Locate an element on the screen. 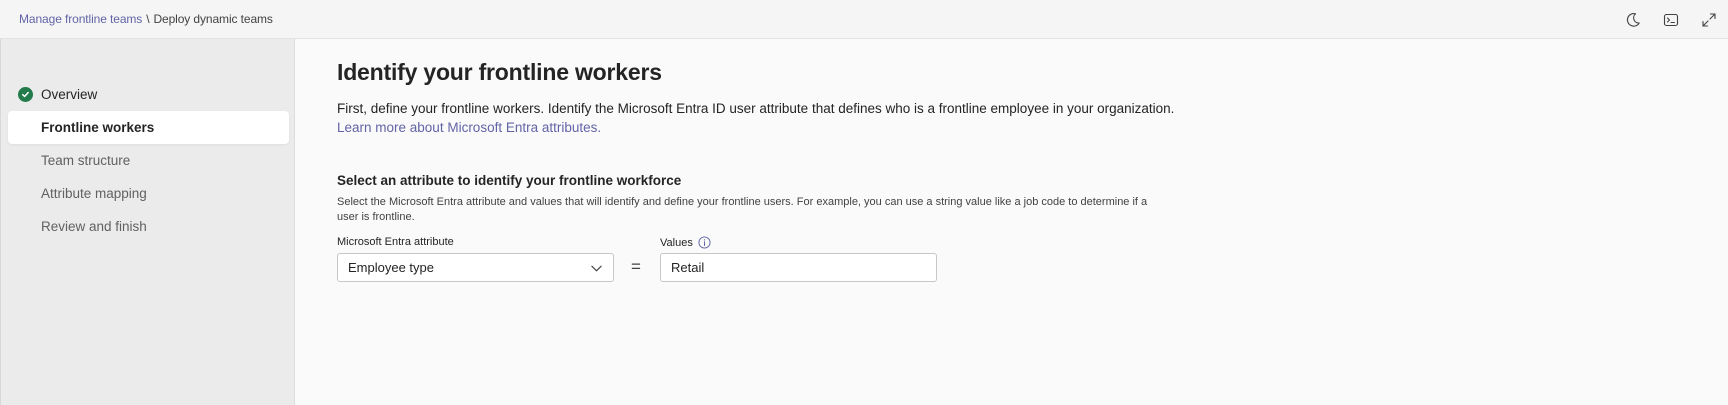  terminal-icon is located at coordinates (1671, 19).